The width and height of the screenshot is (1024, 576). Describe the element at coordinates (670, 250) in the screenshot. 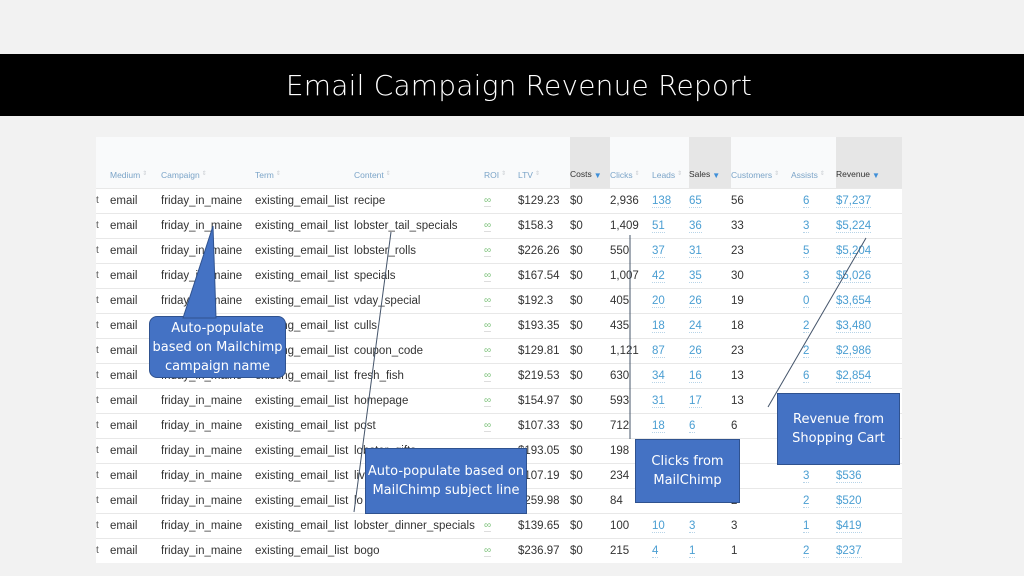

I see `cell-leads: 37` at that location.